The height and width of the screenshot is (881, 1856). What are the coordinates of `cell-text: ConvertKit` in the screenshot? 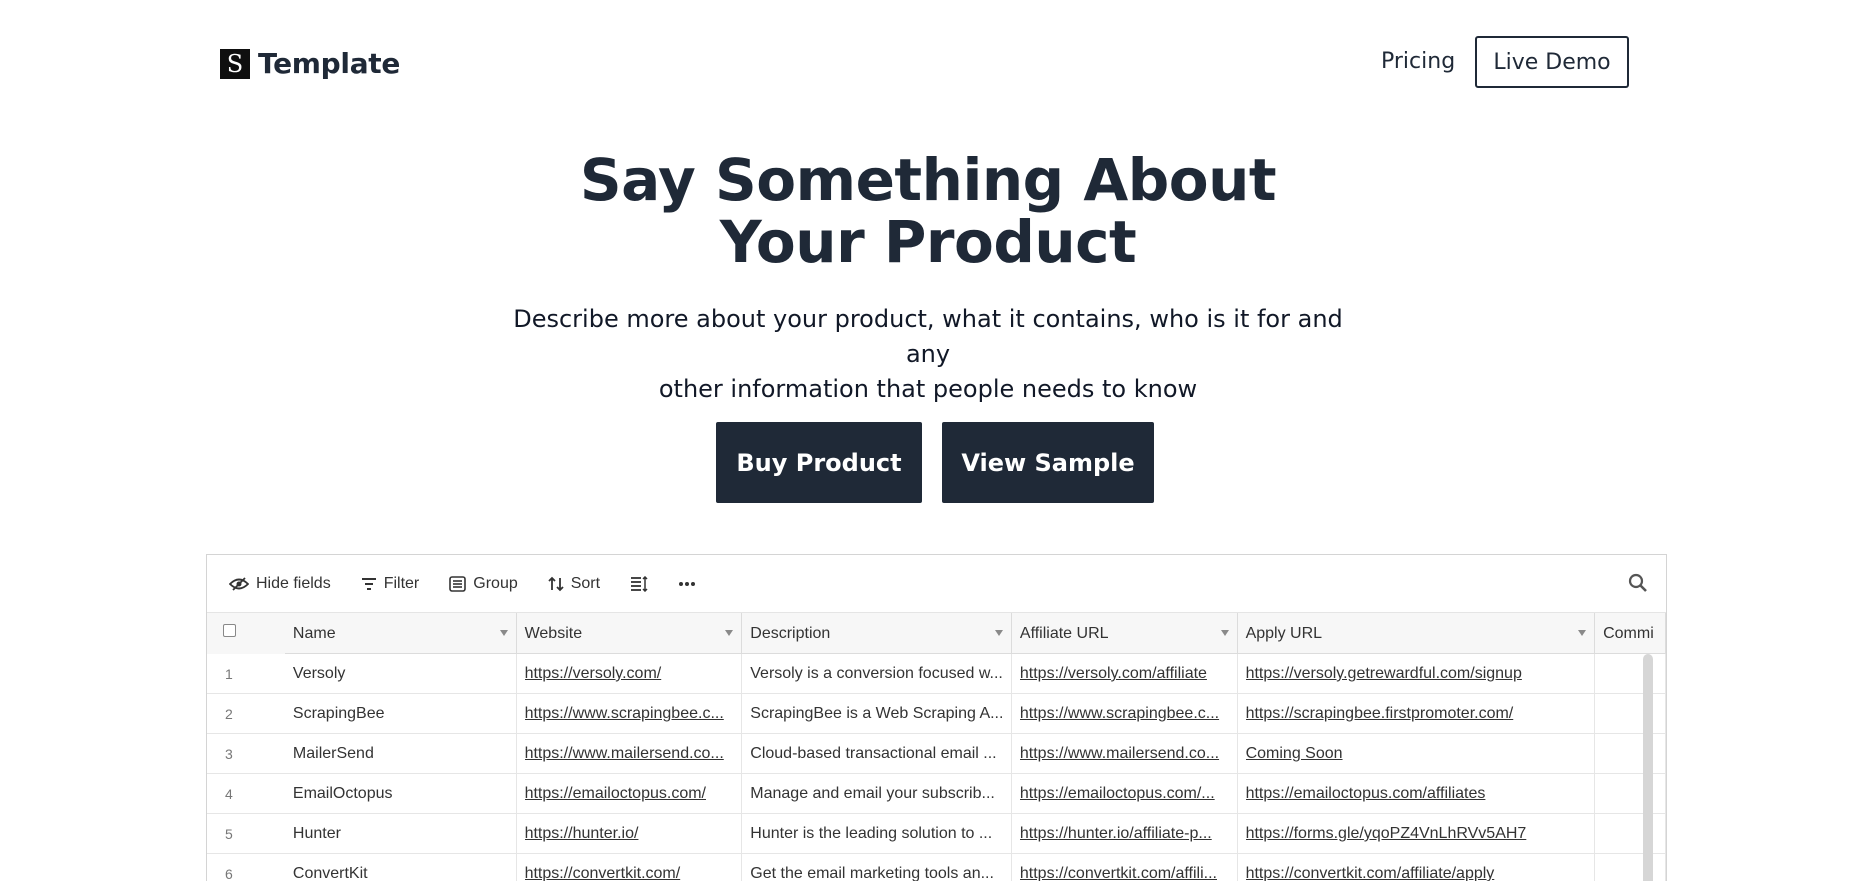 It's located at (330, 873).